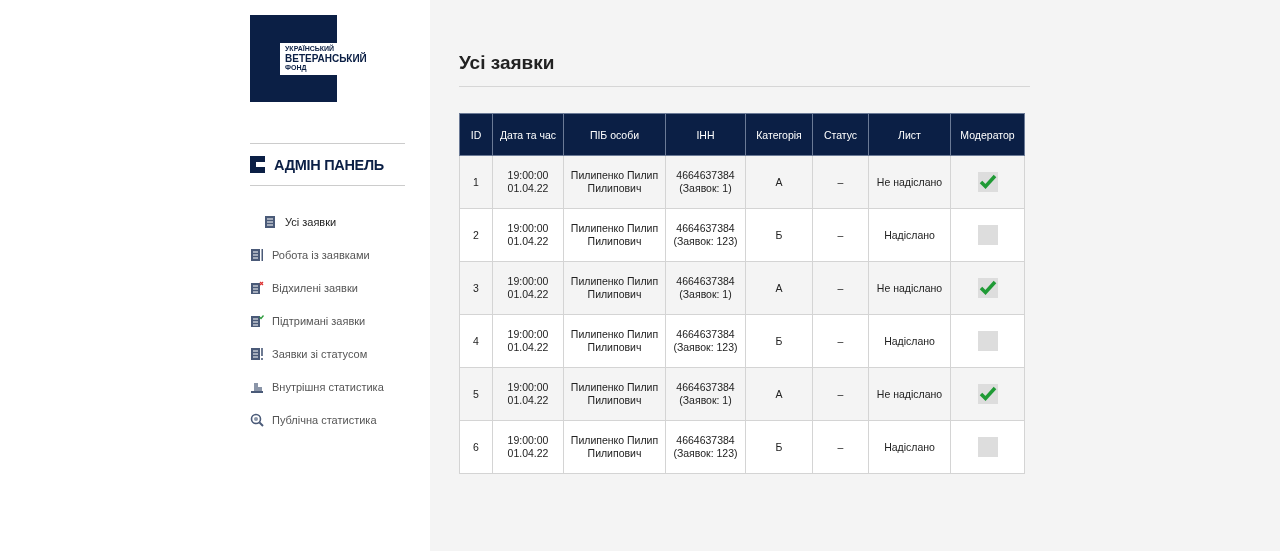  What do you see at coordinates (476, 288) in the screenshot?
I see `table-cell: 3` at bounding box center [476, 288].